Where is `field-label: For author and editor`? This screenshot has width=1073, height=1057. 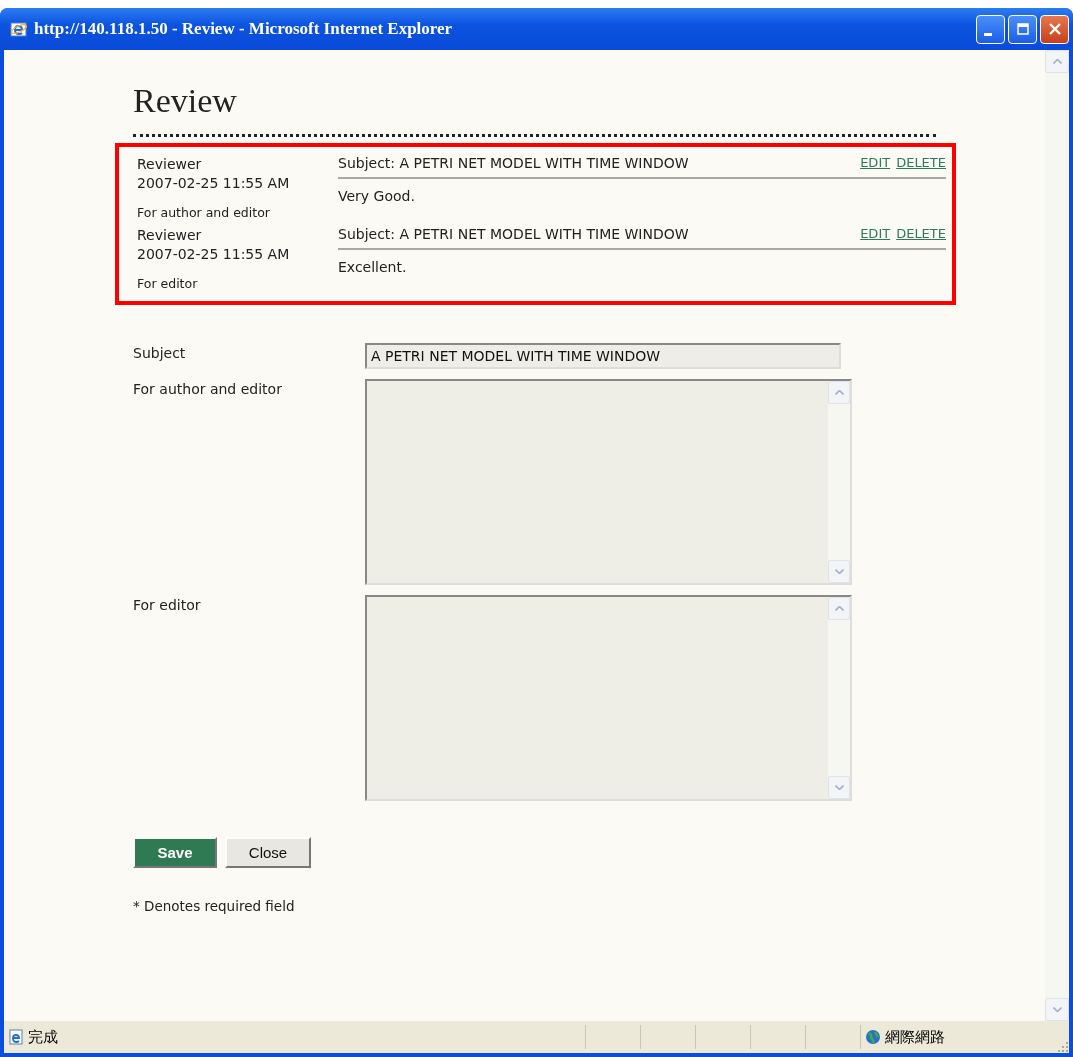 field-label: For author and editor is located at coordinates (208, 389).